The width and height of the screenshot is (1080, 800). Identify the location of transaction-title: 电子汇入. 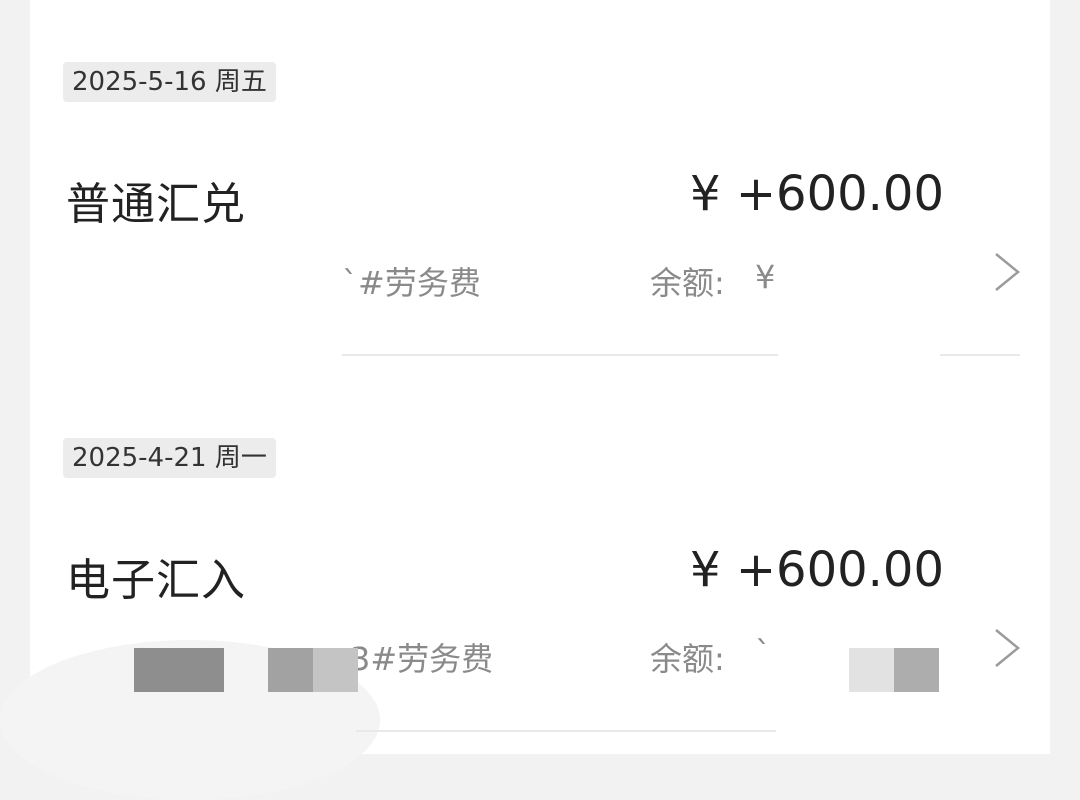
(156, 580).